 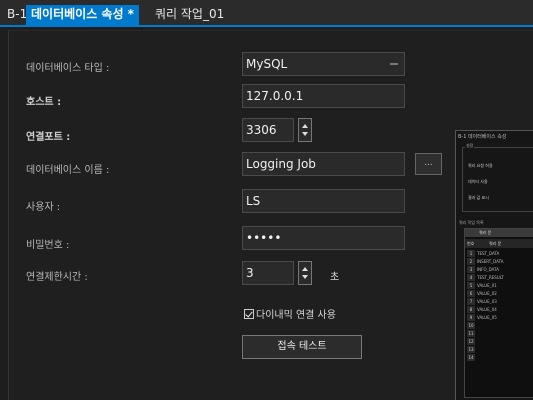 What do you see at coordinates (189, 15) in the screenshot?
I see `tab-query-job: 쿼리 작업_01` at bounding box center [189, 15].